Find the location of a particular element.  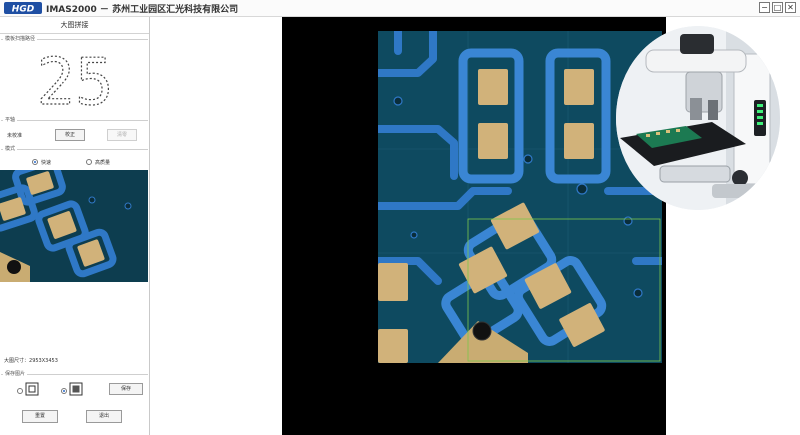

scan-path-diagram: 25 is located at coordinates (75, 79).